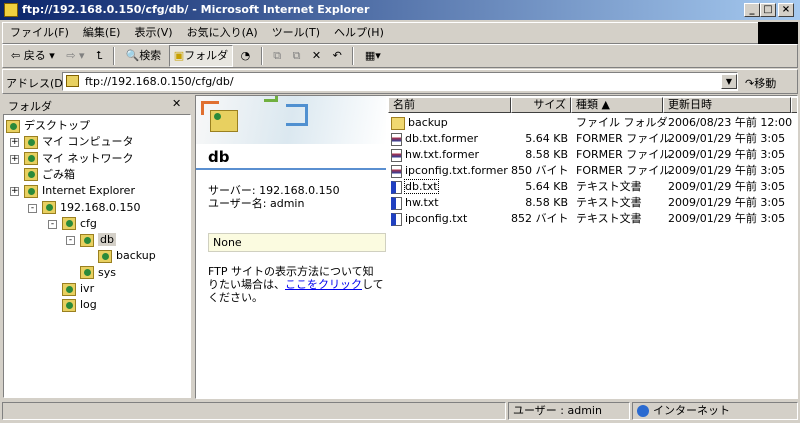  What do you see at coordinates (449, 171) in the screenshot?
I see `file-row: ipconfig.txt.former` at bounding box center [449, 171].